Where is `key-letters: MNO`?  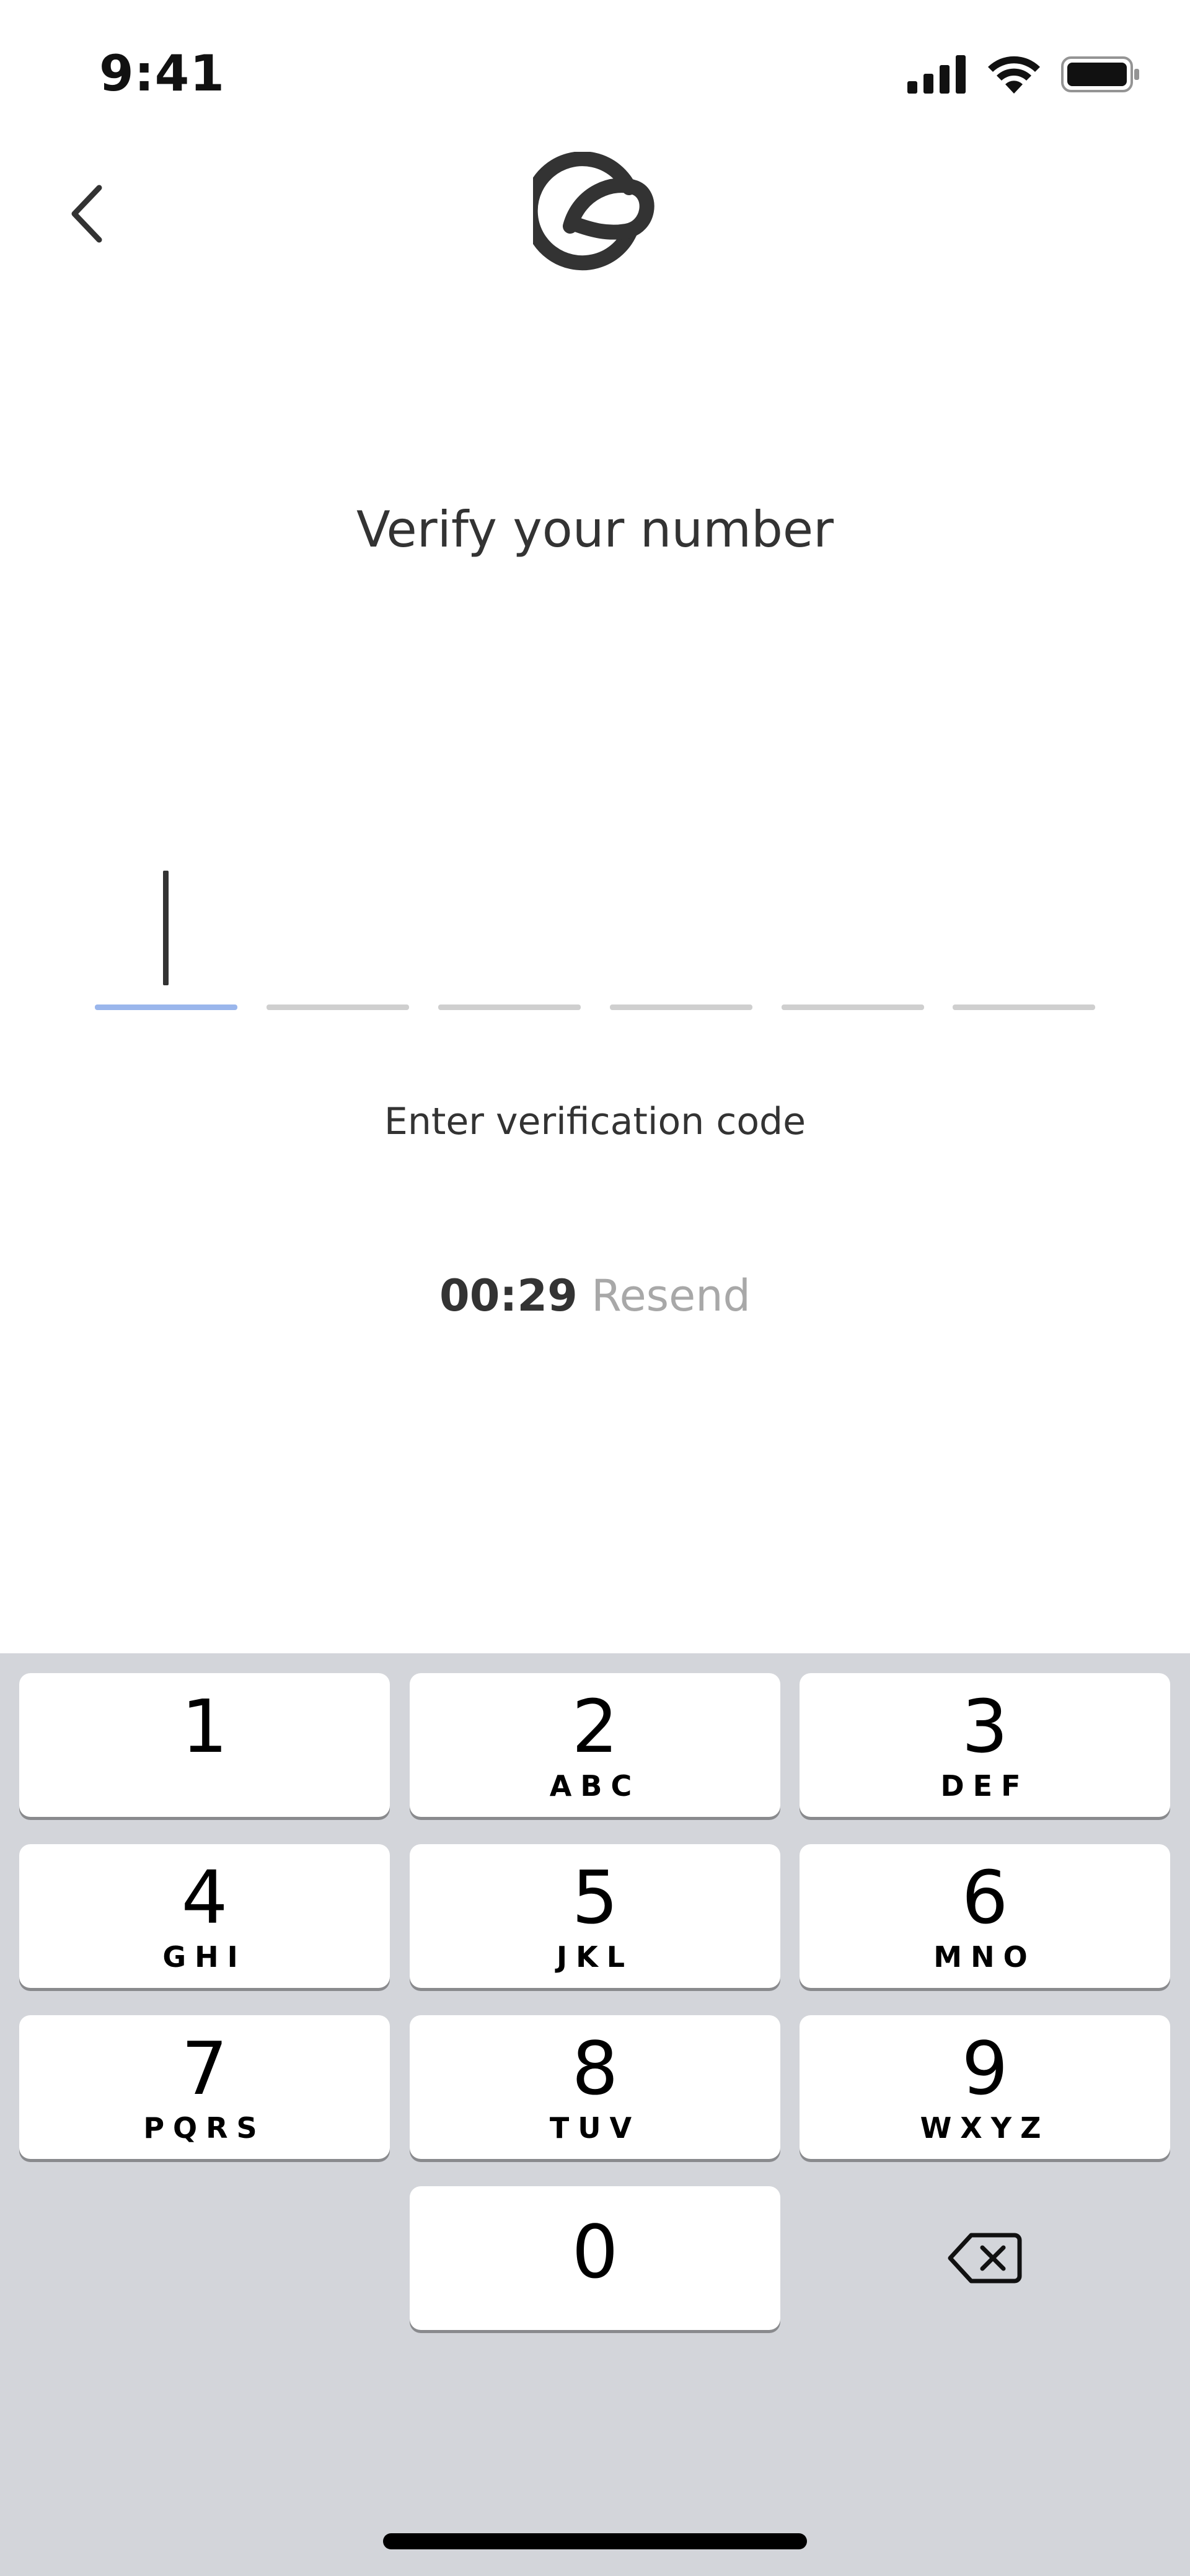 key-letters: MNO is located at coordinates (984, 1957).